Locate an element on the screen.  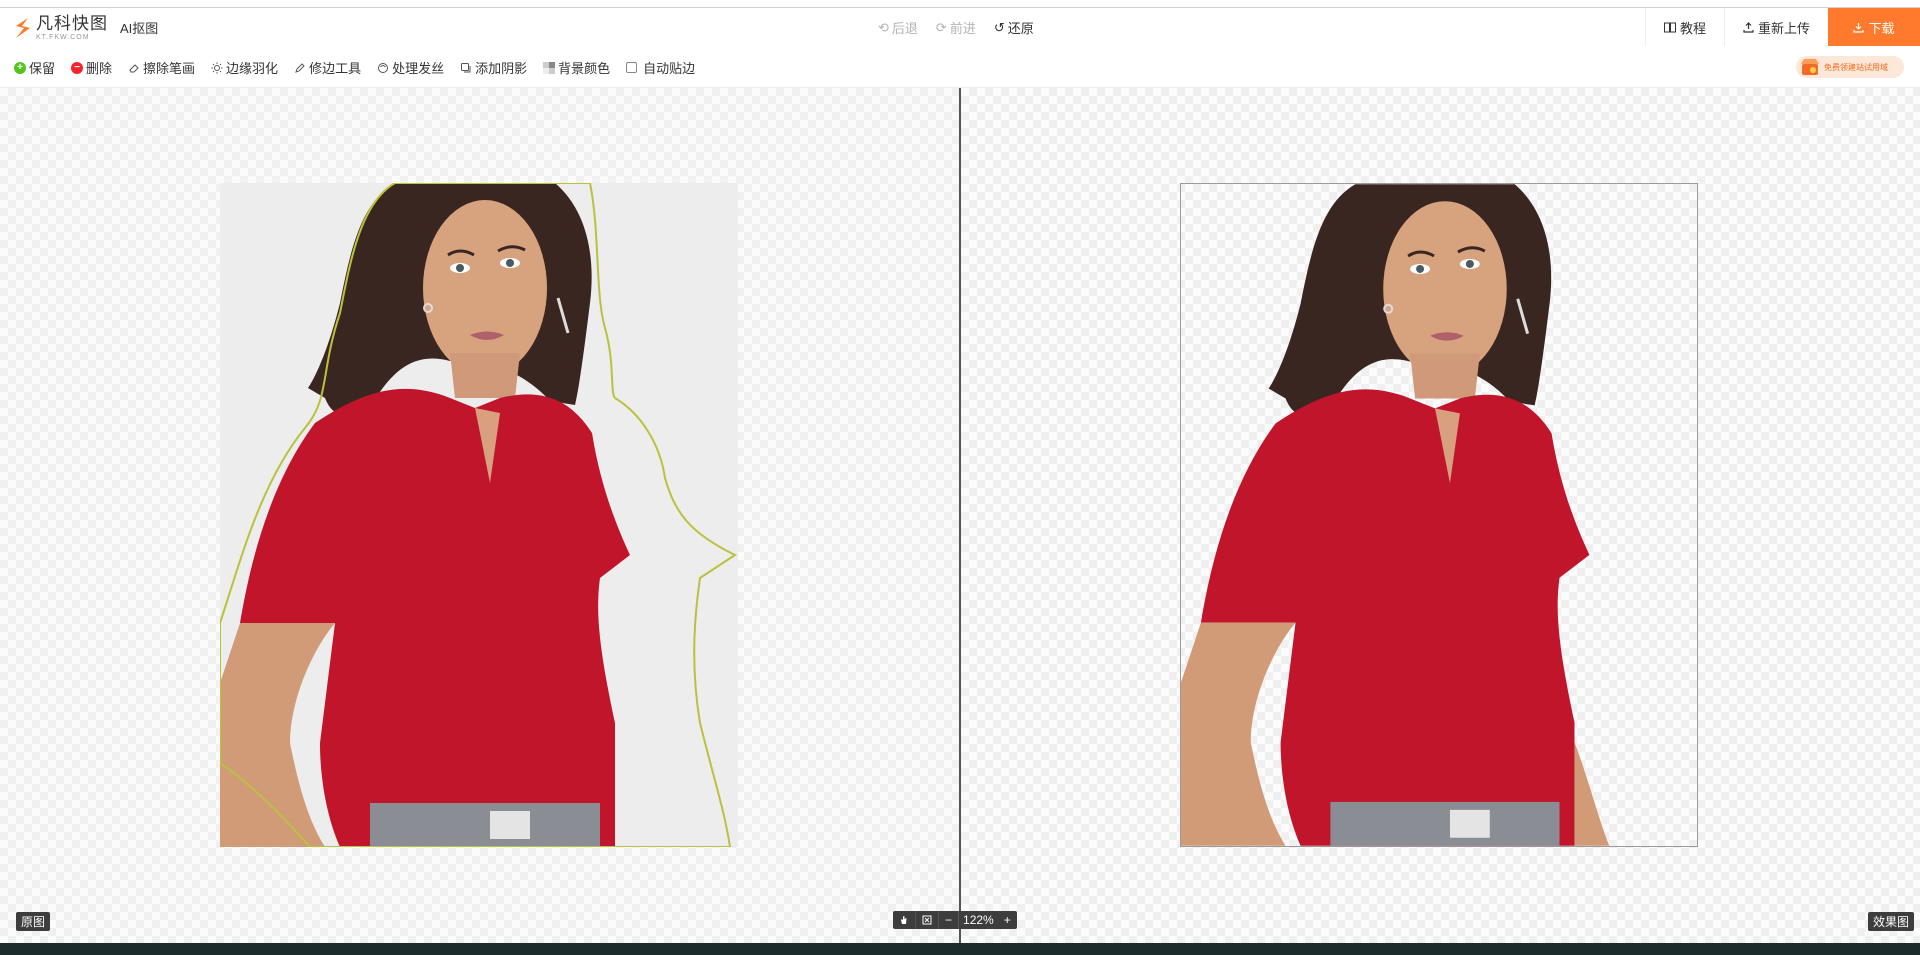
hand-tool-button is located at coordinates (904, 920).